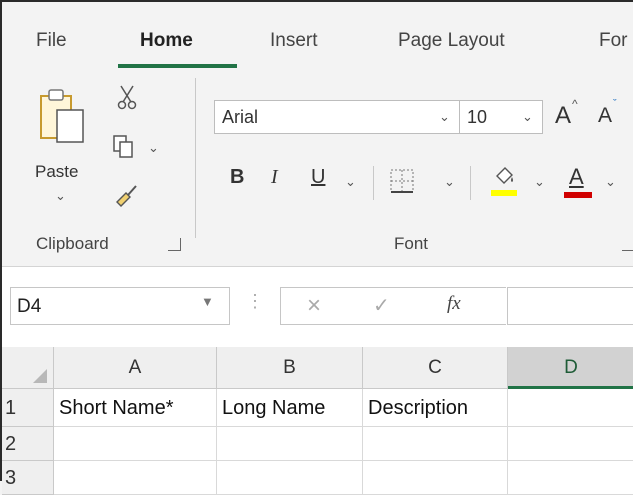 This screenshot has width=633, height=495. What do you see at coordinates (255, 301) in the screenshot?
I see `formula-bar-grip-icon: ⋮` at bounding box center [255, 301].